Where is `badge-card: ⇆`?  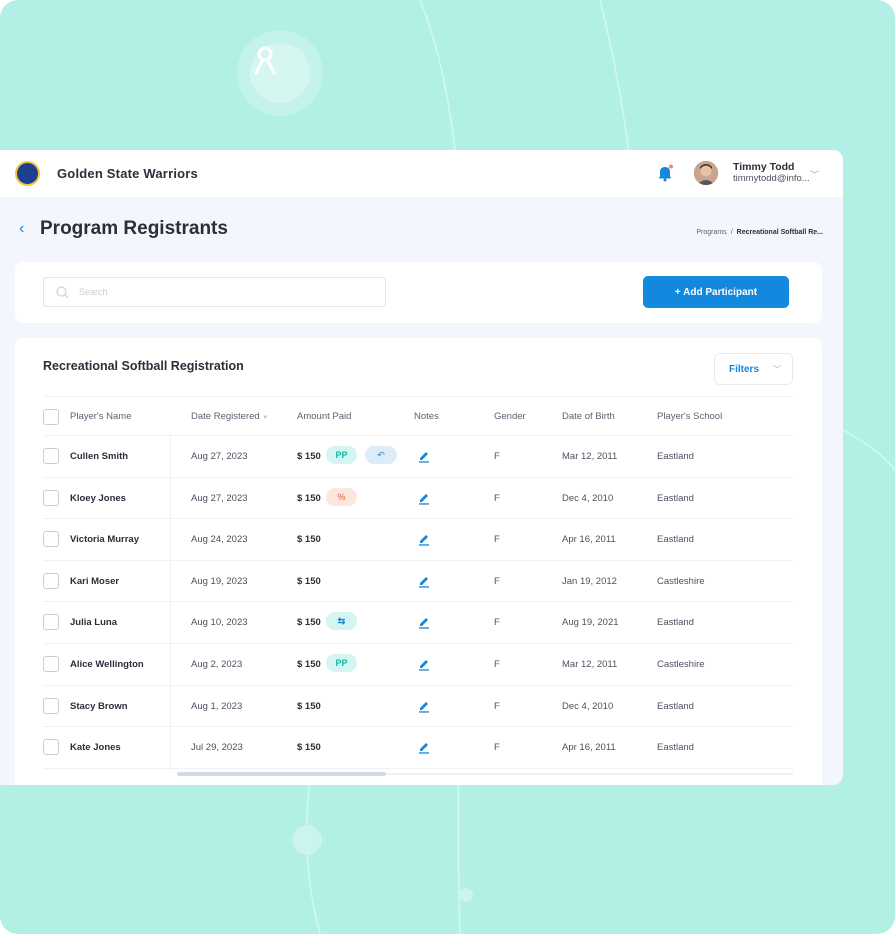 badge-card: ⇆ is located at coordinates (341, 621).